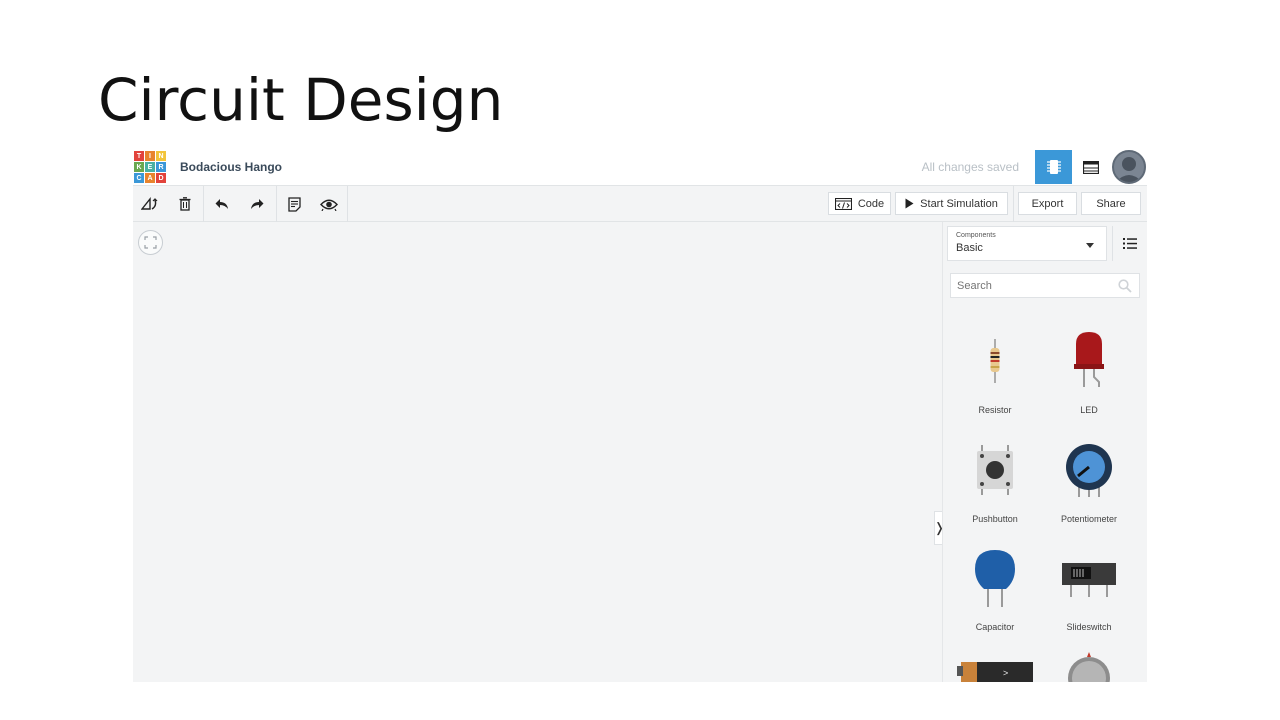  I want to click on share-button: Share, so click(1111, 203).